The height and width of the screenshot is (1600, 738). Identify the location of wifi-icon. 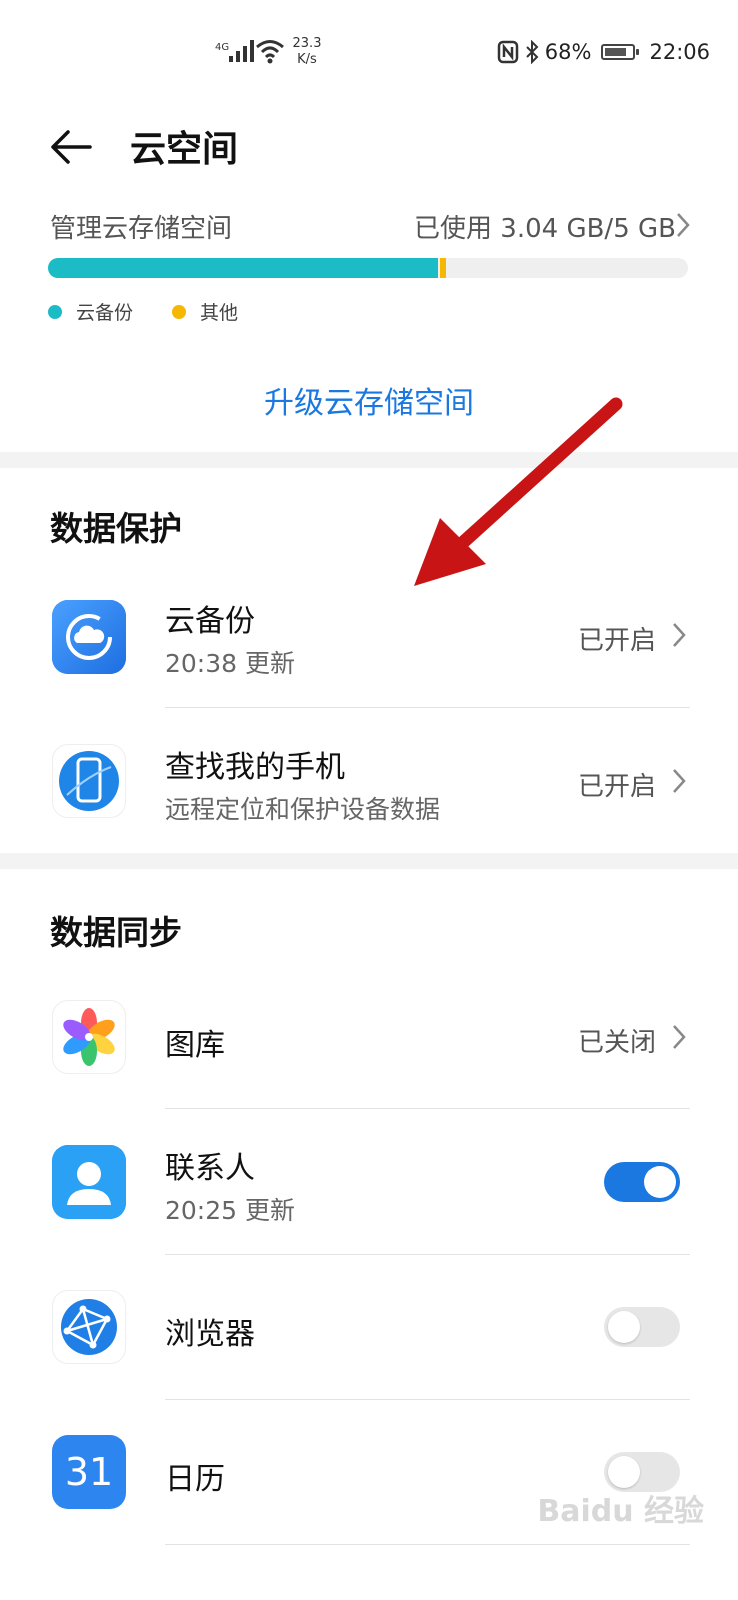
(270, 52).